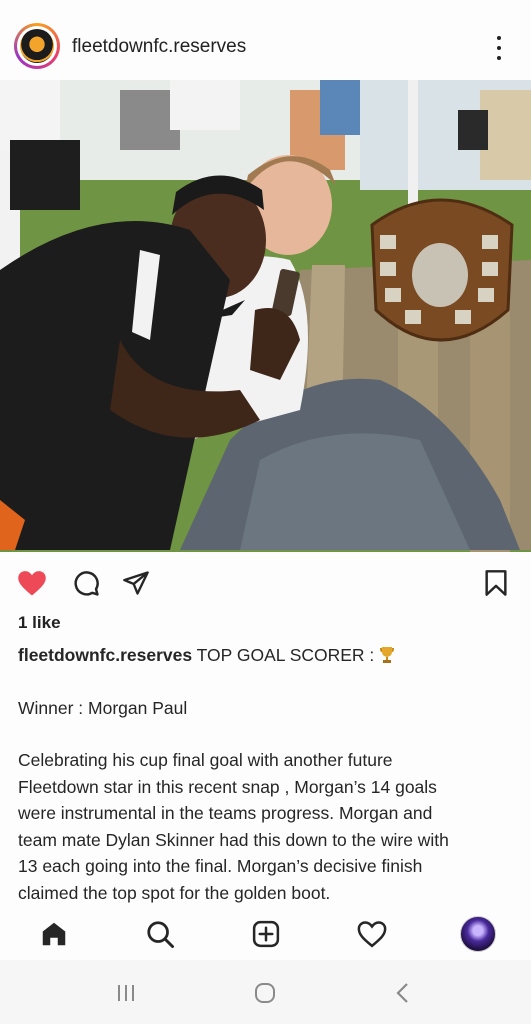 The height and width of the screenshot is (1024, 531). I want to click on caption-headline-text: TOP GOAL SCORER :, so click(285, 655).